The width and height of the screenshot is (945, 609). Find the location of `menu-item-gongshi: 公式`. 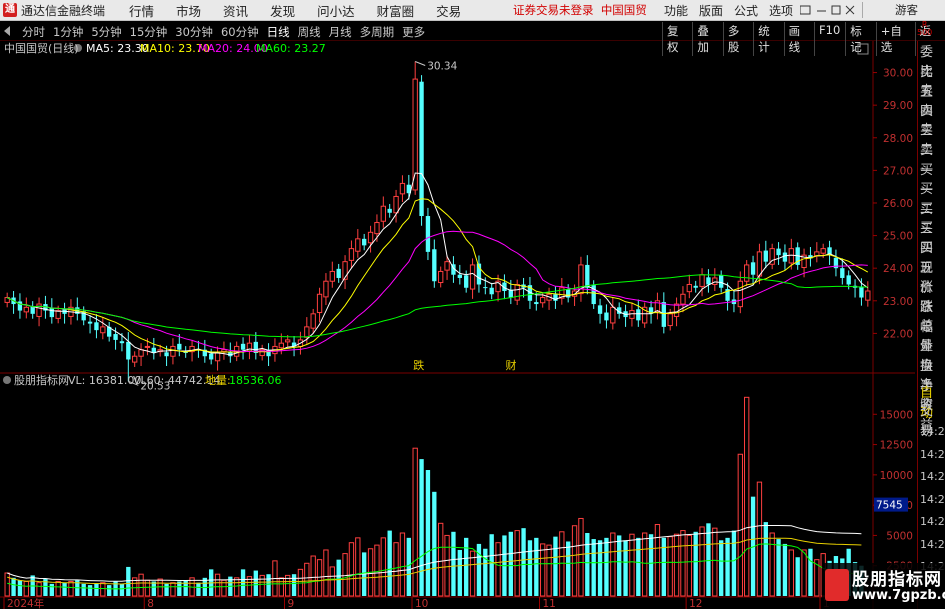

menu-item-gongshi: 公式 is located at coordinates (746, 10).